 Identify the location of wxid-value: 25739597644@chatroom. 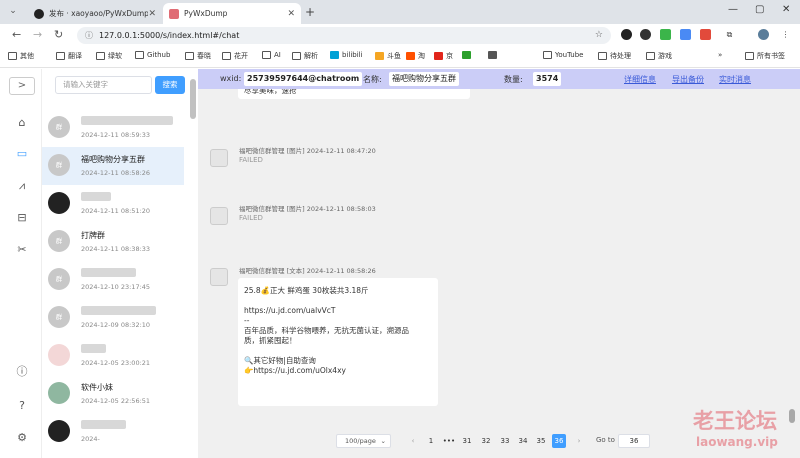
(303, 79).